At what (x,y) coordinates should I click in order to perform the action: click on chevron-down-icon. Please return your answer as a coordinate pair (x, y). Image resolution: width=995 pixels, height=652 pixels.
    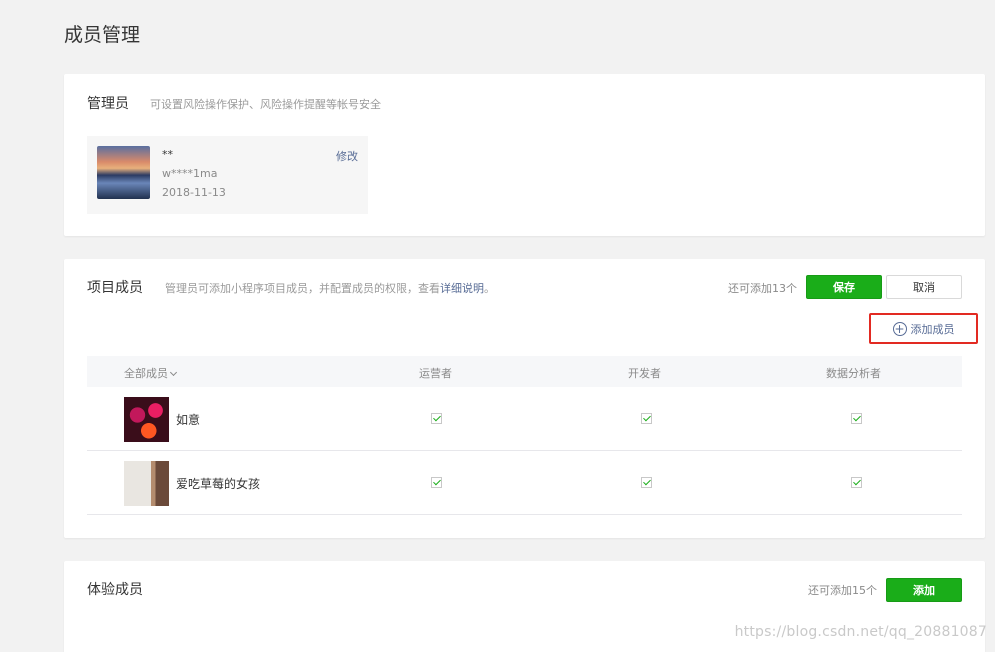
    Looking at the image, I should click on (173, 372).